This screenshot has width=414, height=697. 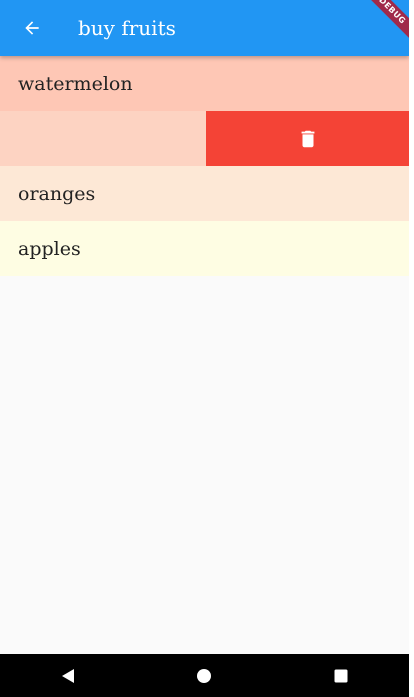 I want to click on triangle-back-icon, so click(x=68, y=675).